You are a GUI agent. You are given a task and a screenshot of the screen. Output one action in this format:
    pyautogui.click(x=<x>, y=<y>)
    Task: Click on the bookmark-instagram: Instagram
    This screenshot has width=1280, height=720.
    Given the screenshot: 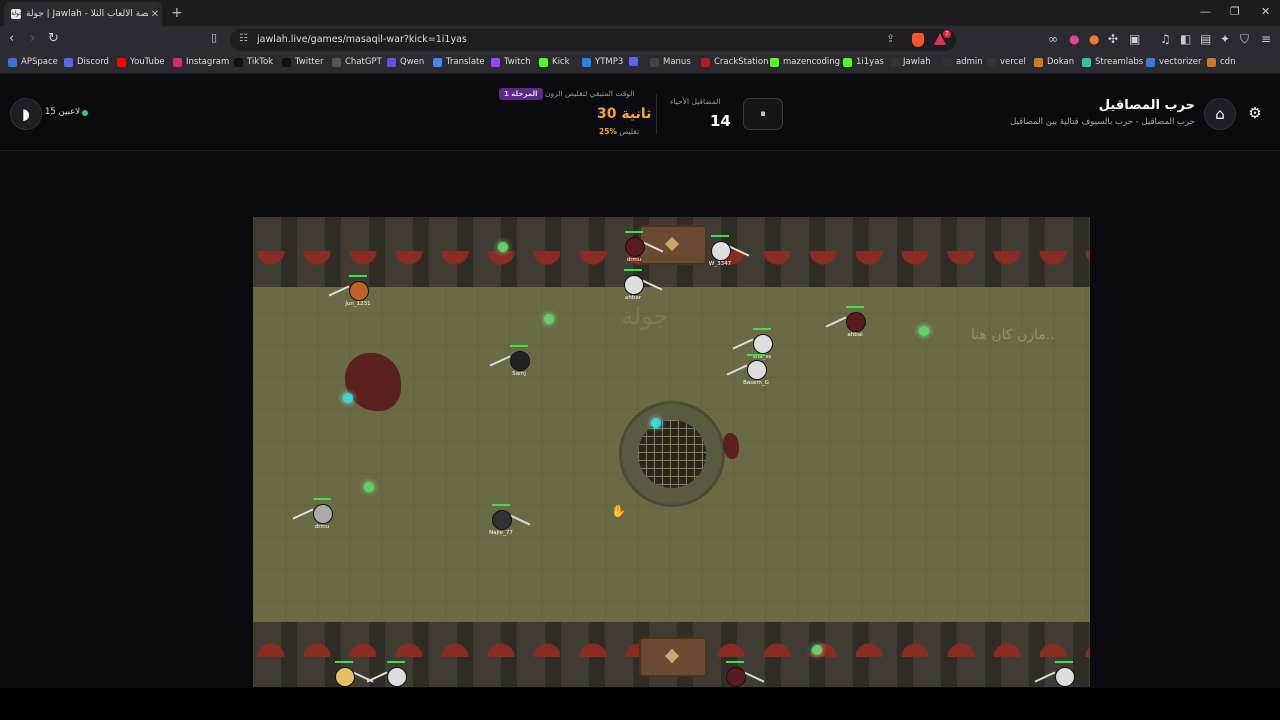 What is the action you would take?
    pyautogui.click(x=201, y=62)
    